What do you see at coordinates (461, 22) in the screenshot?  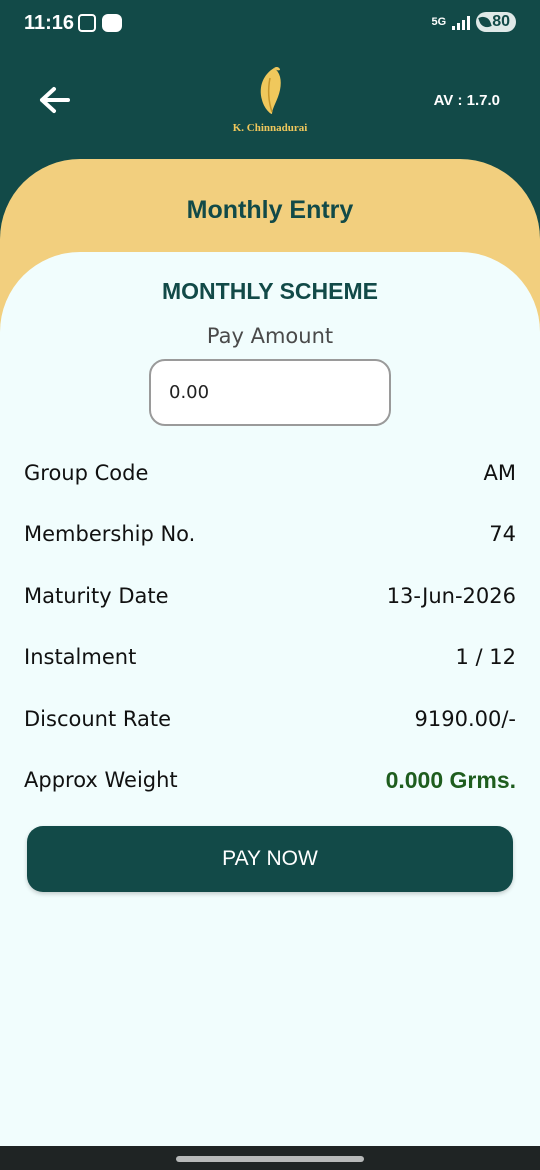 I see `signal-icon` at bounding box center [461, 22].